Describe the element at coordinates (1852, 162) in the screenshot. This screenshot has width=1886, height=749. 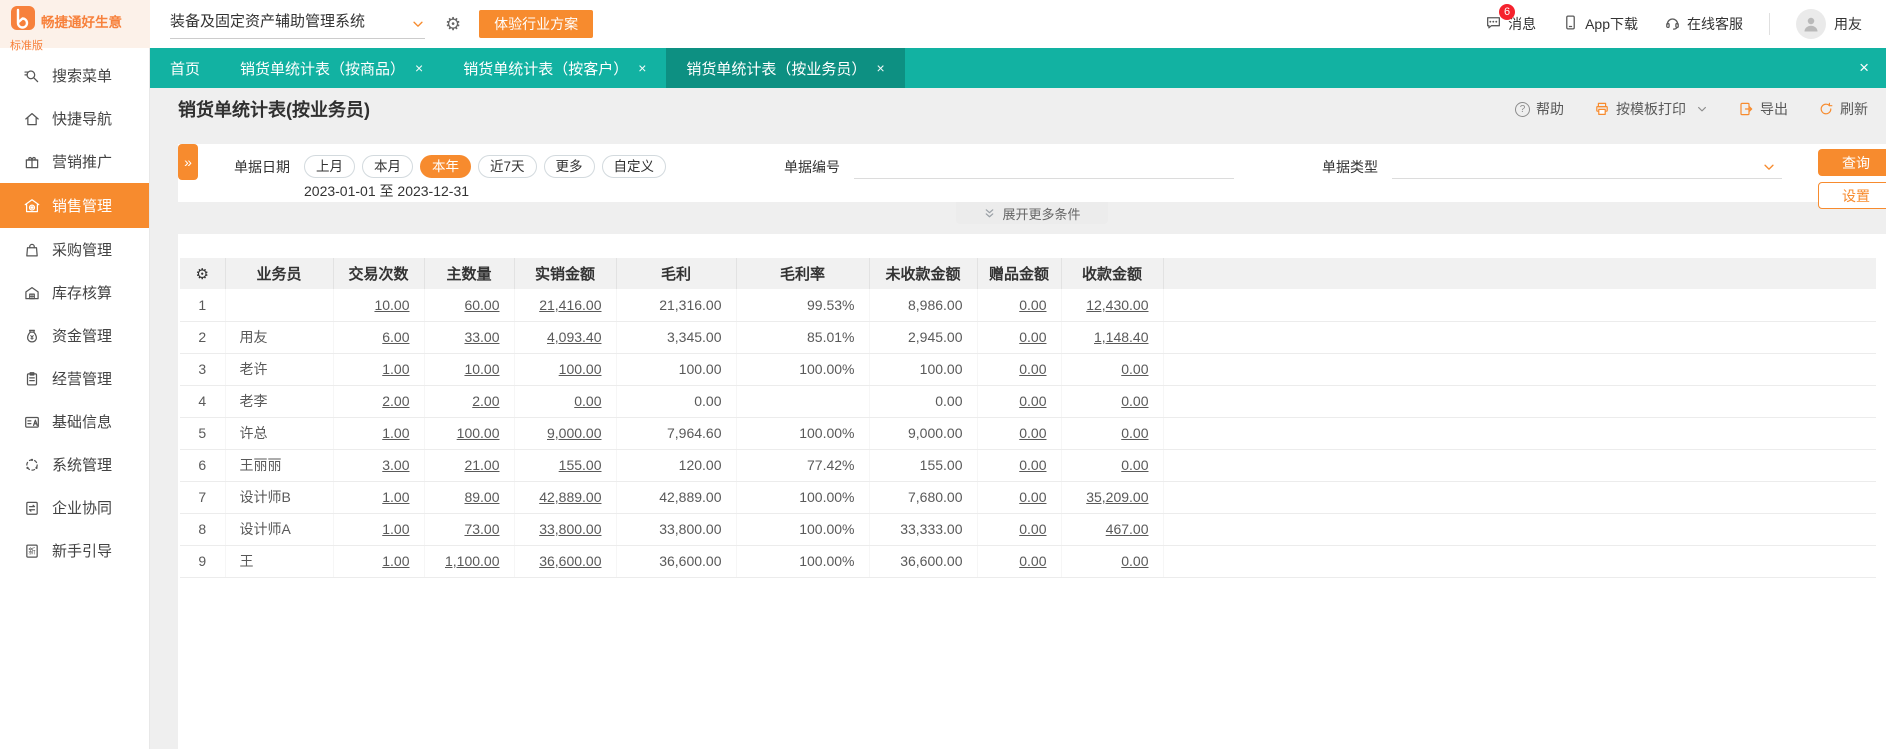
I see `search-button: 查询` at that location.